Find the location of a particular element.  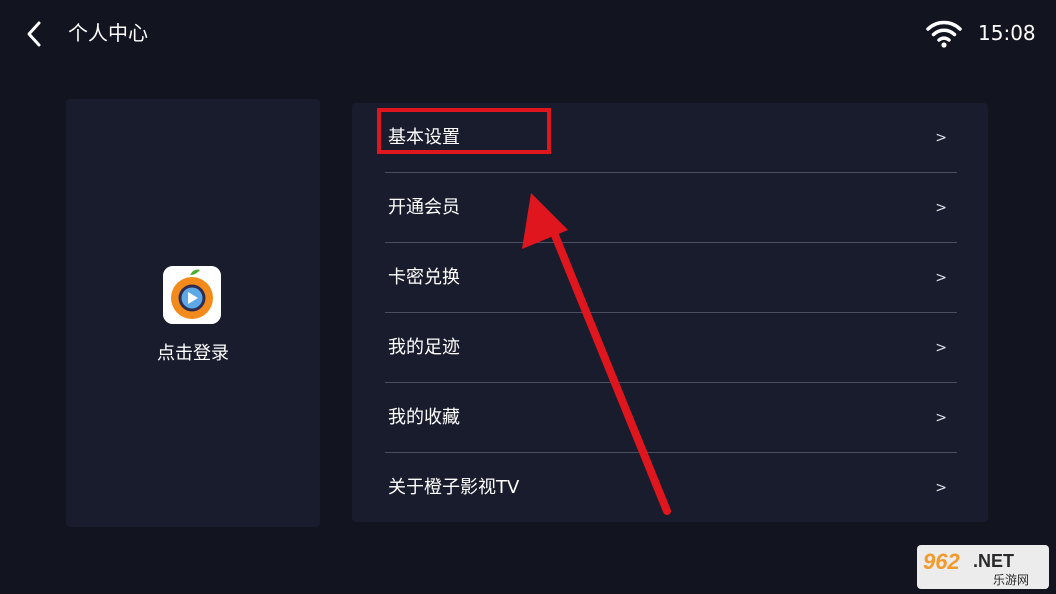

menu-item-card-redeem: 卡密兑换 > is located at coordinates (671, 278).